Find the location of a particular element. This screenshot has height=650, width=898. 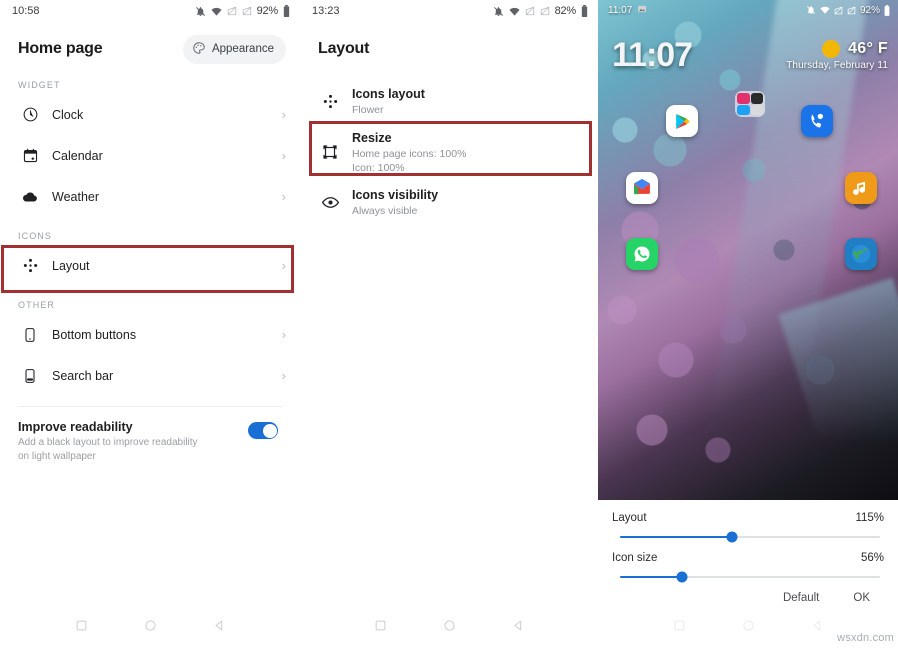

status-bar: 10:58 92% is located at coordinates (150, 11).